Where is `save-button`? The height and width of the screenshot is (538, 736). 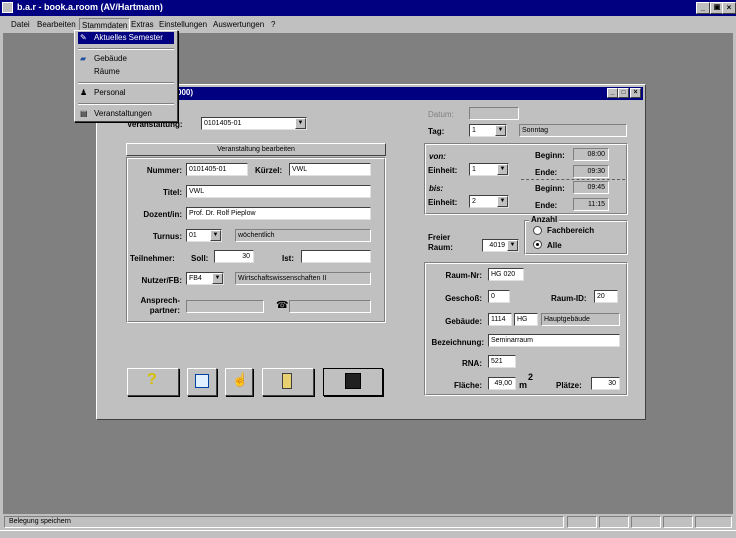 save-button is located at coordinates (353, 382).